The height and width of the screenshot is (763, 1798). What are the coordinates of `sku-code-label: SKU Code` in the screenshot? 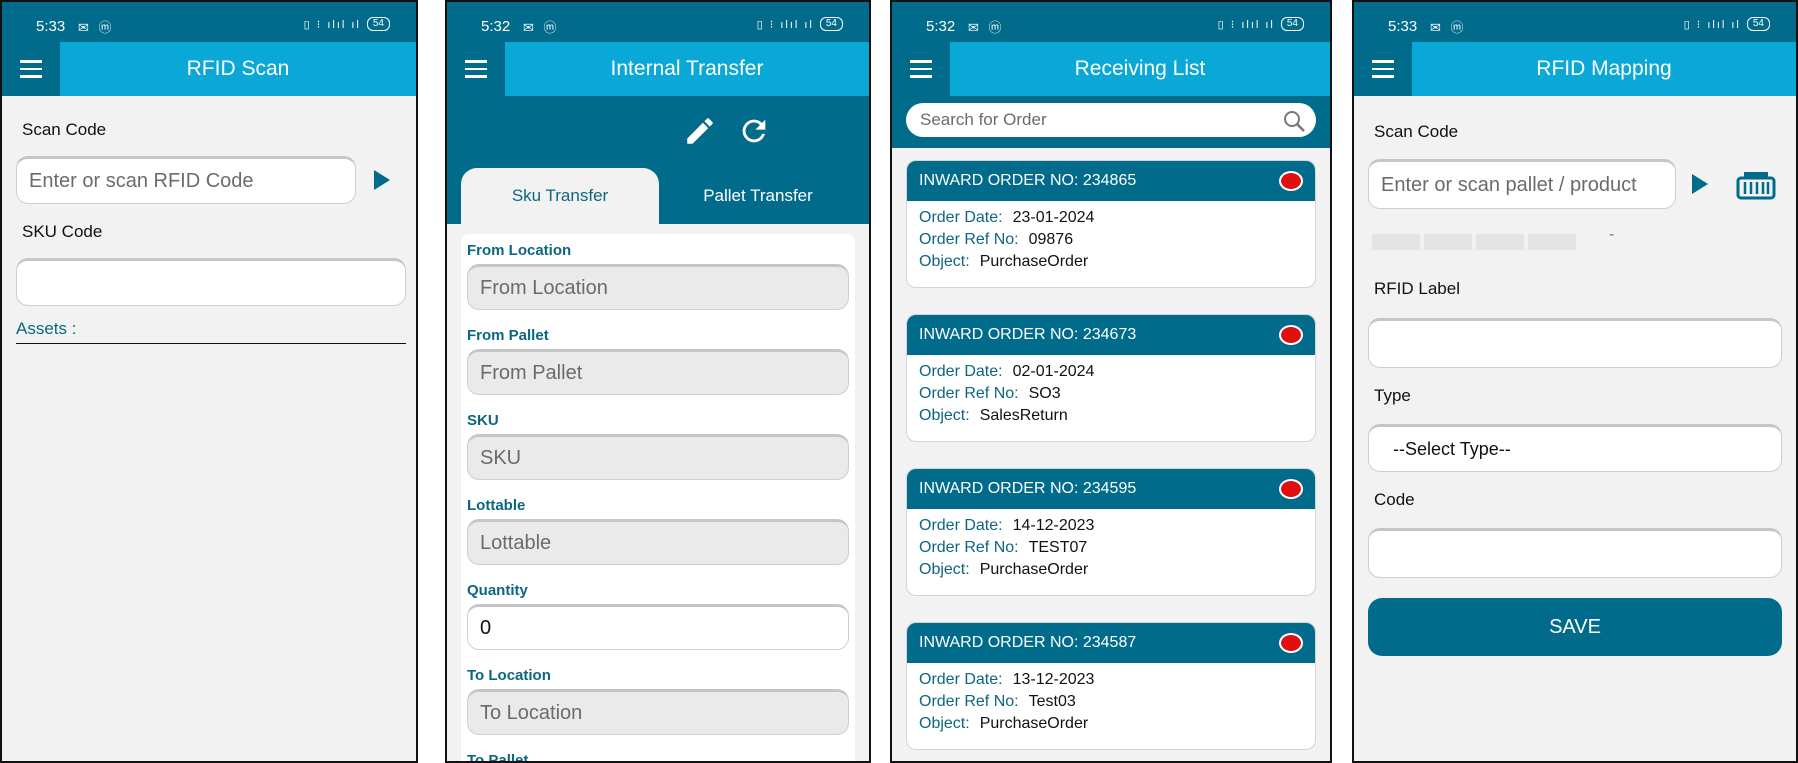 It's located at (62, 231).